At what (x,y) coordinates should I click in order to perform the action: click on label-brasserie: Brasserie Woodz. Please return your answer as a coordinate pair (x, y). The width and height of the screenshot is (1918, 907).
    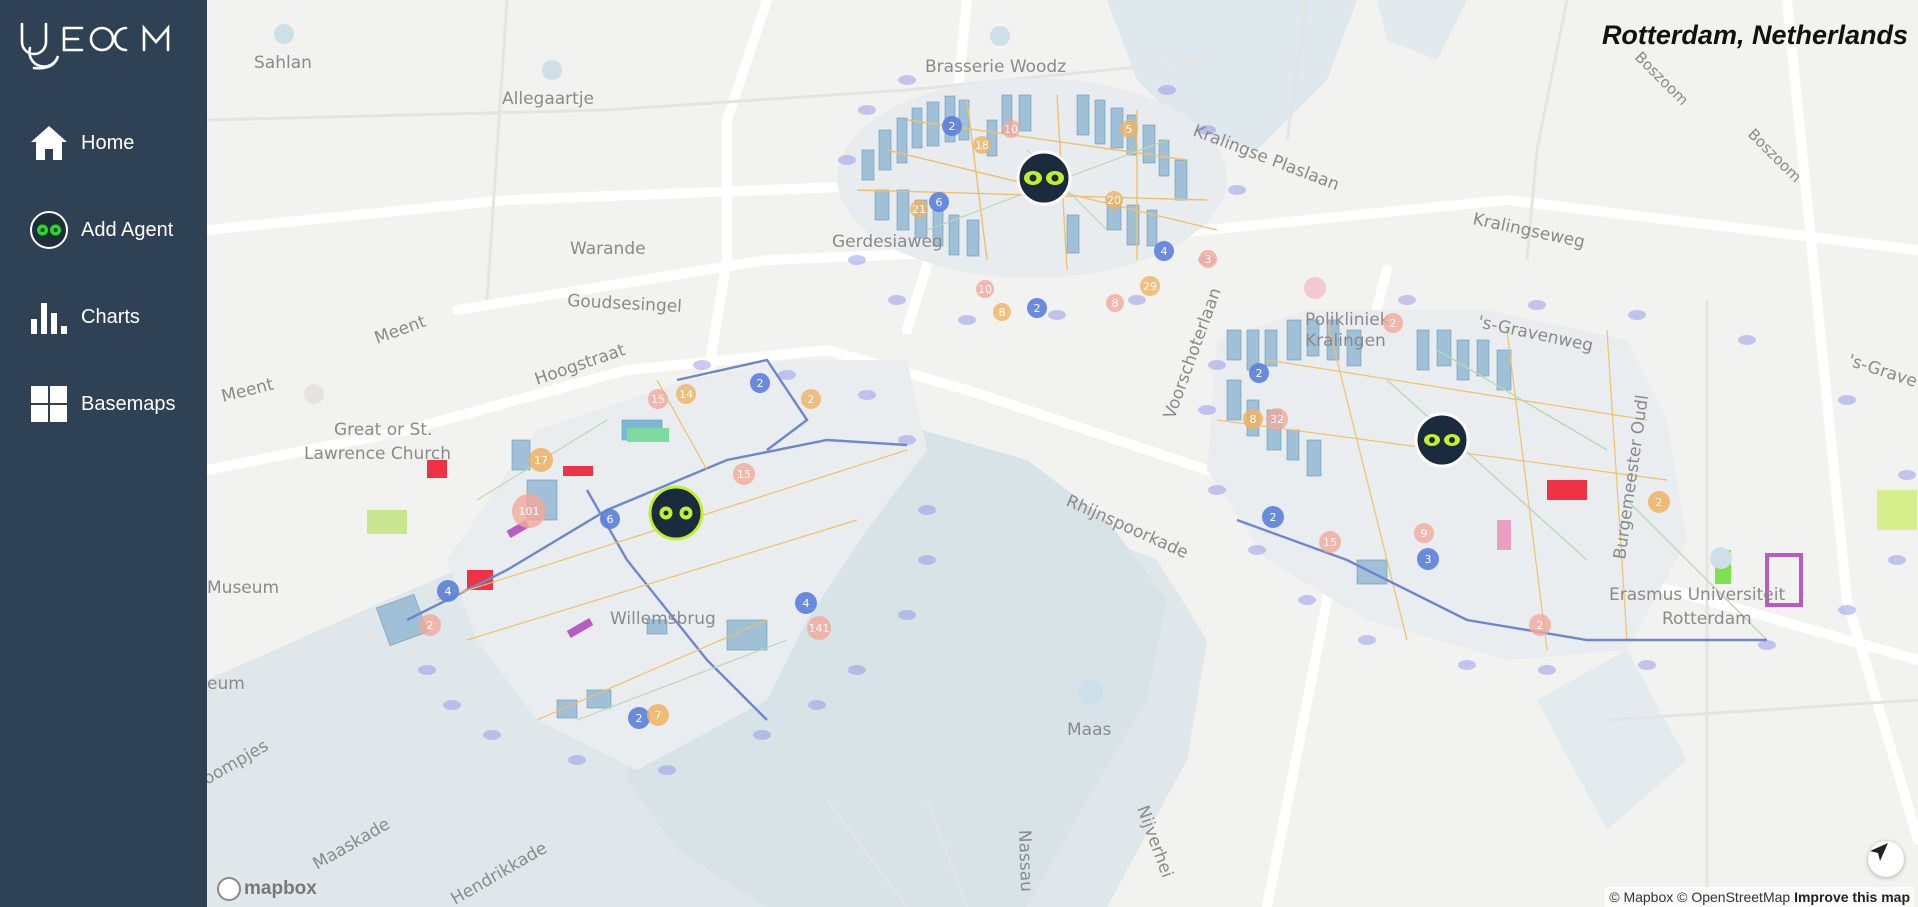
    Looking at the image, I should click on (995, 67).